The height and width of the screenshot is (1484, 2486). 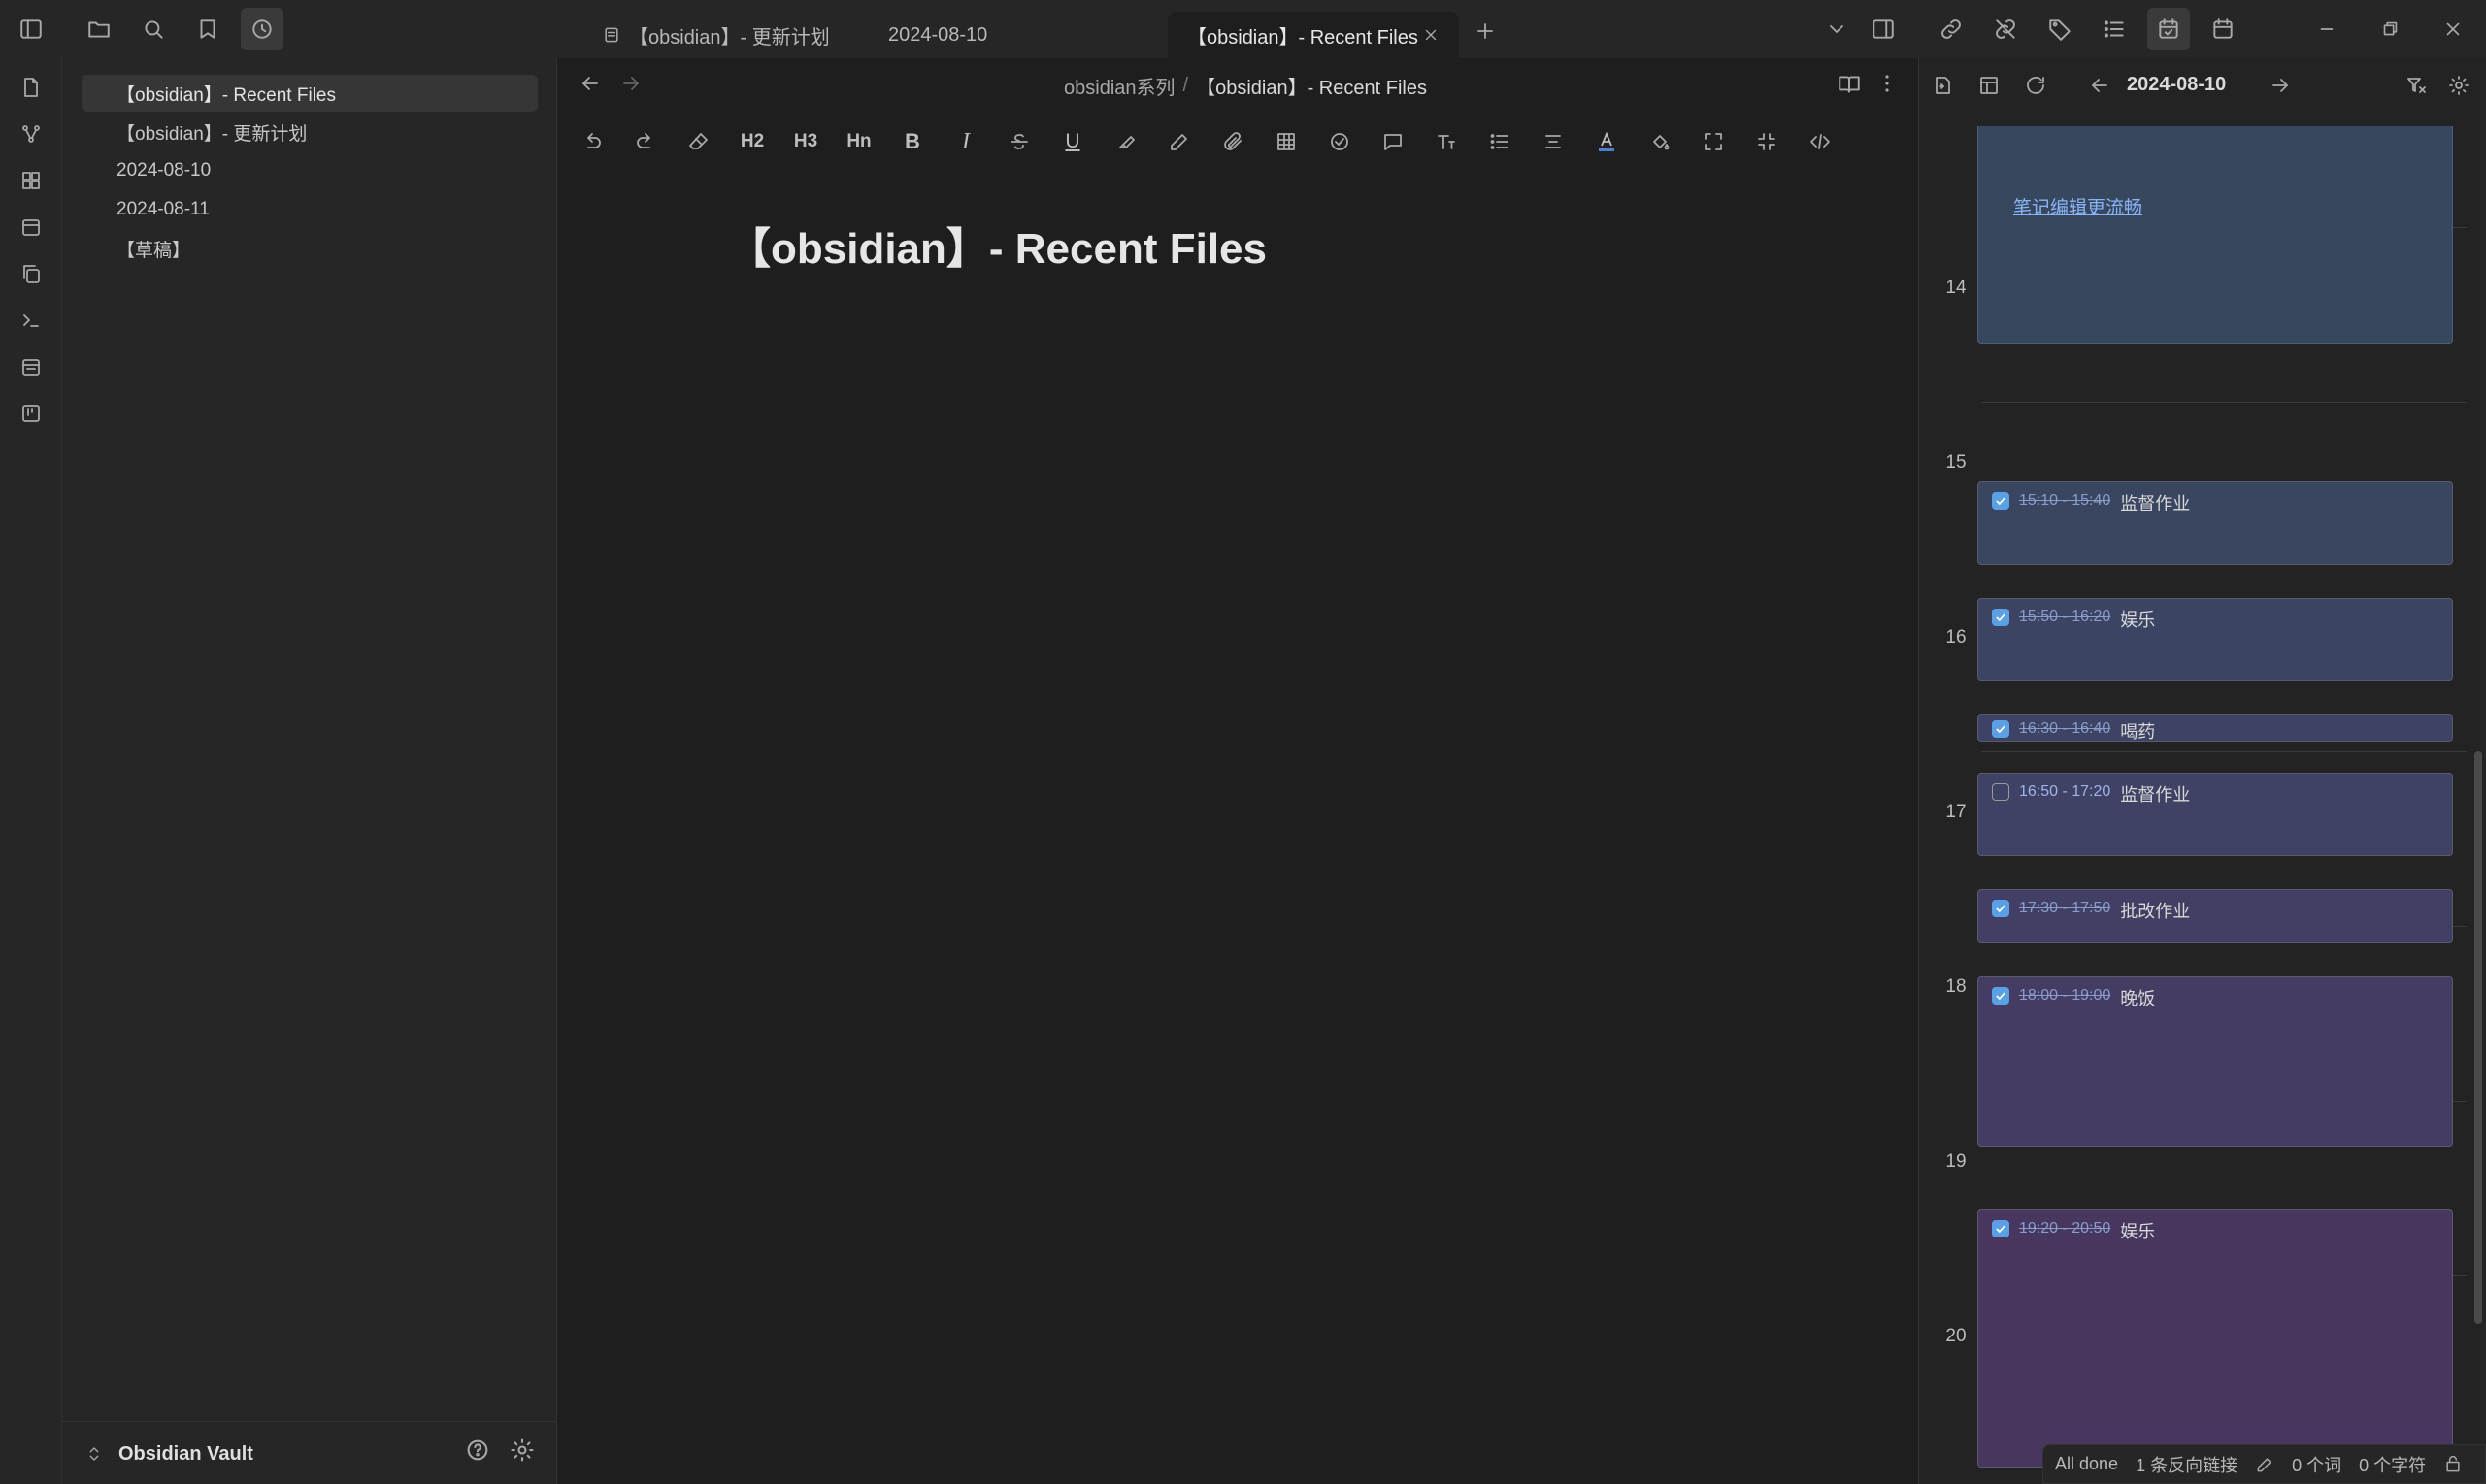 What do you see at coordinates (631, 83) in the screenshot?
I see `forward-arrow-icon` at bounding box center [631, 83].